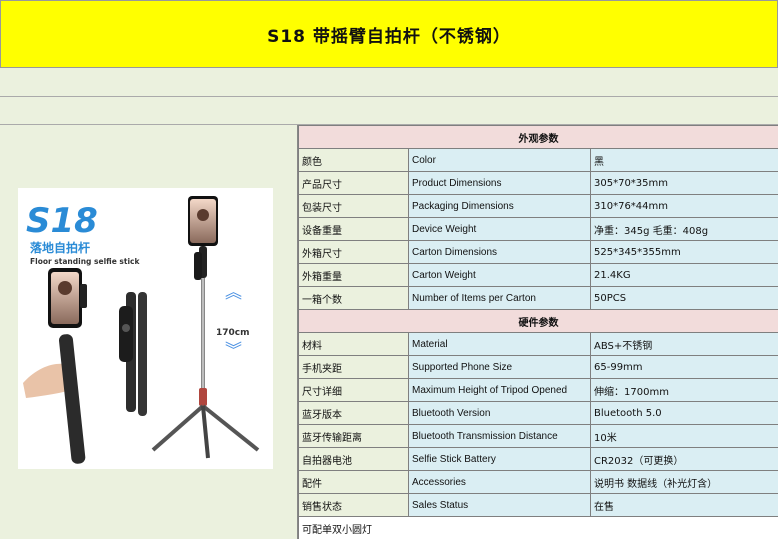  What do you see at coordinates (683, 183) in the screenshot?
I see `row-value: 305*70*35mm` at bounding box center [683, 183].